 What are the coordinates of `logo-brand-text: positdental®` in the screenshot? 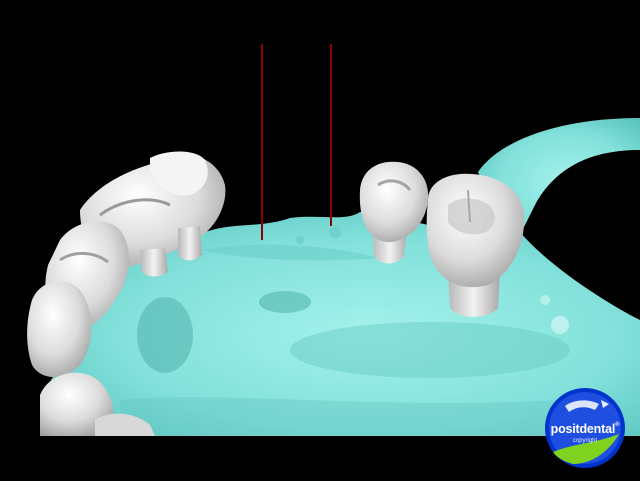 It's located at (585, 429).